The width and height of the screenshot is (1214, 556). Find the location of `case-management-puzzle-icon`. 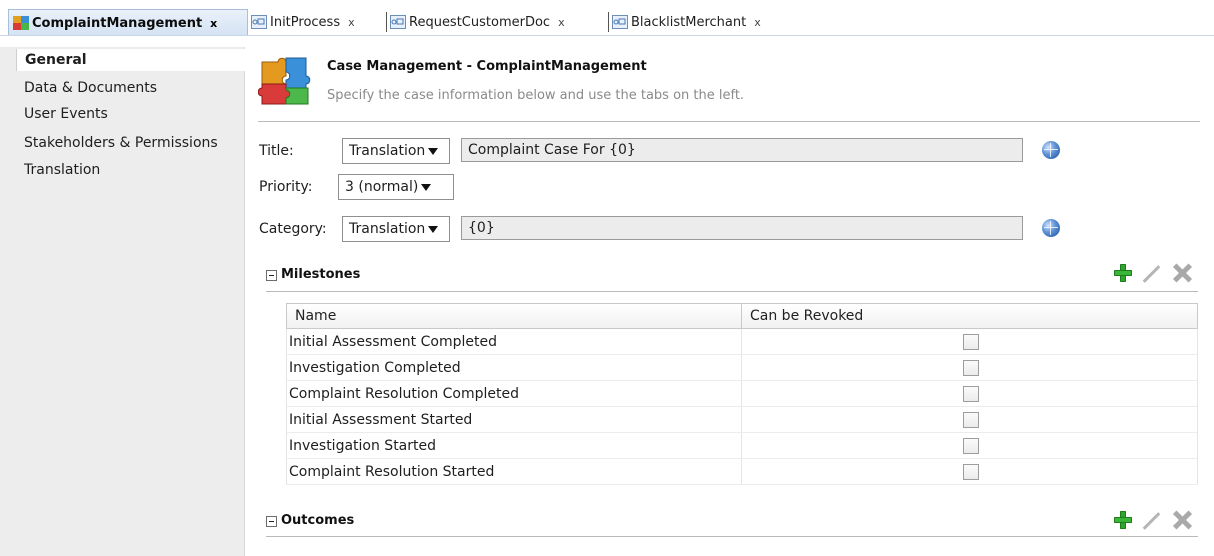

case-management-puzzle-icon is located at coordinates (285, 80).